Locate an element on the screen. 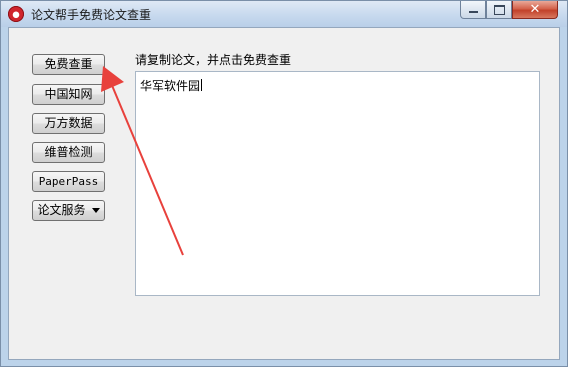 The width and height of the screenshot is (568, 367). close-button: ✕ is located at coordinates (535, 10).